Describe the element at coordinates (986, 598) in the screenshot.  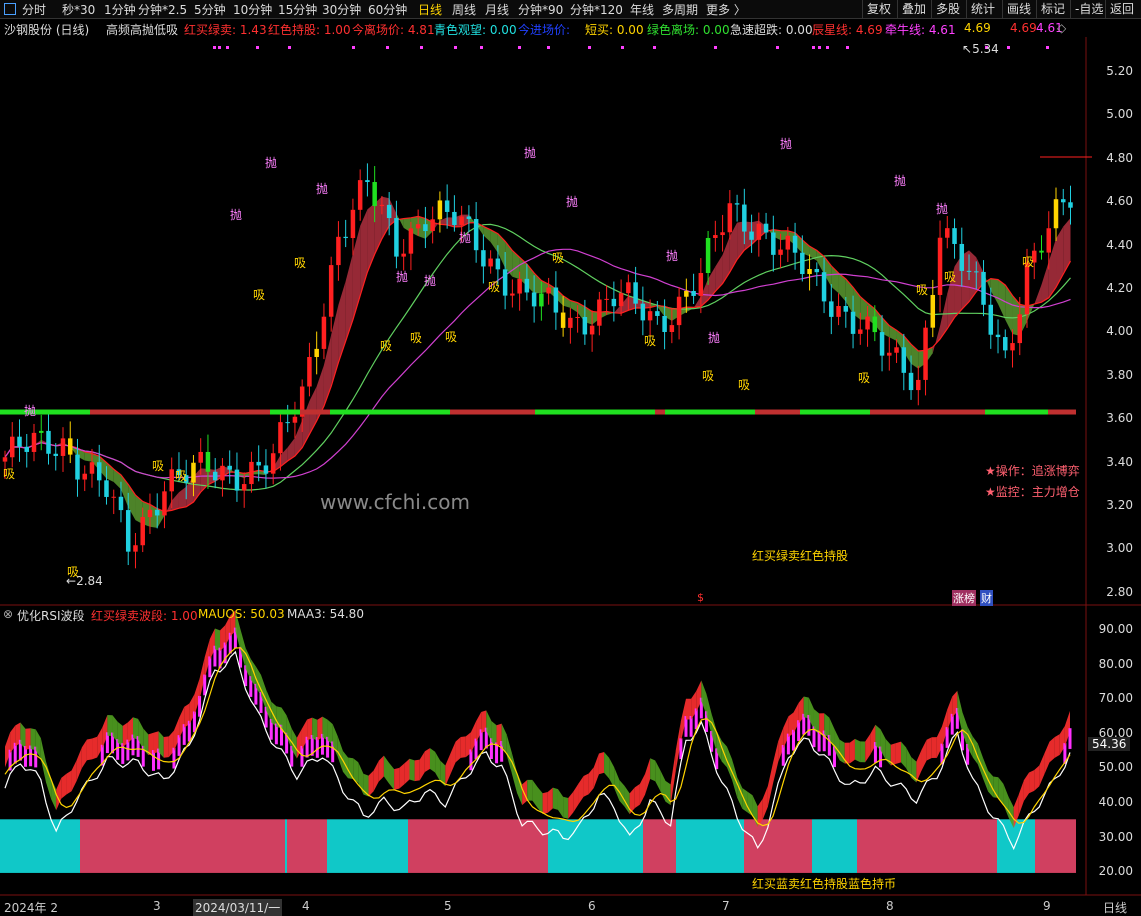
I see `event-cai-badge: 财` at that location.